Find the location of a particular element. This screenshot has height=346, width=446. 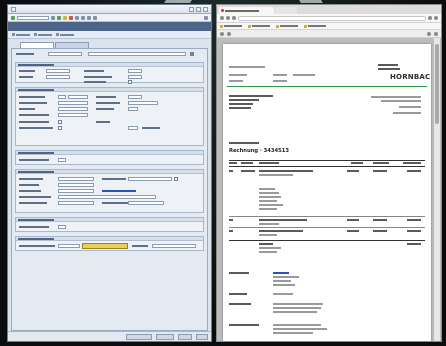

item-total is located at coordinates (414, 171).